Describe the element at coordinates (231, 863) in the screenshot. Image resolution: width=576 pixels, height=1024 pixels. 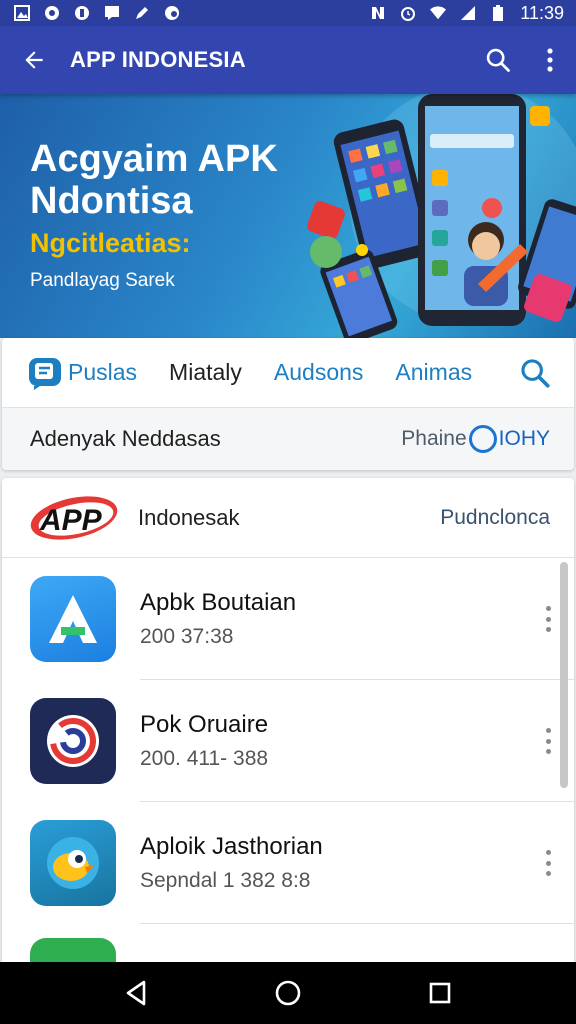
I see `app-item-text: Aploik Jasthorian Sepndal 1 382 8:8` at that location.